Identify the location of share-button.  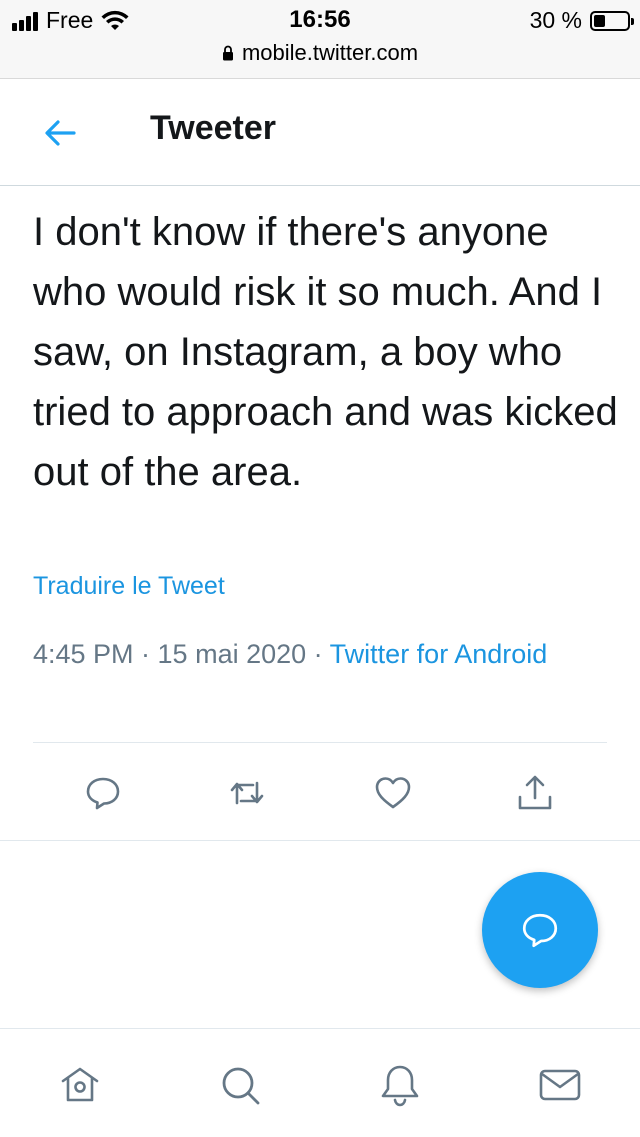
(535, 793).